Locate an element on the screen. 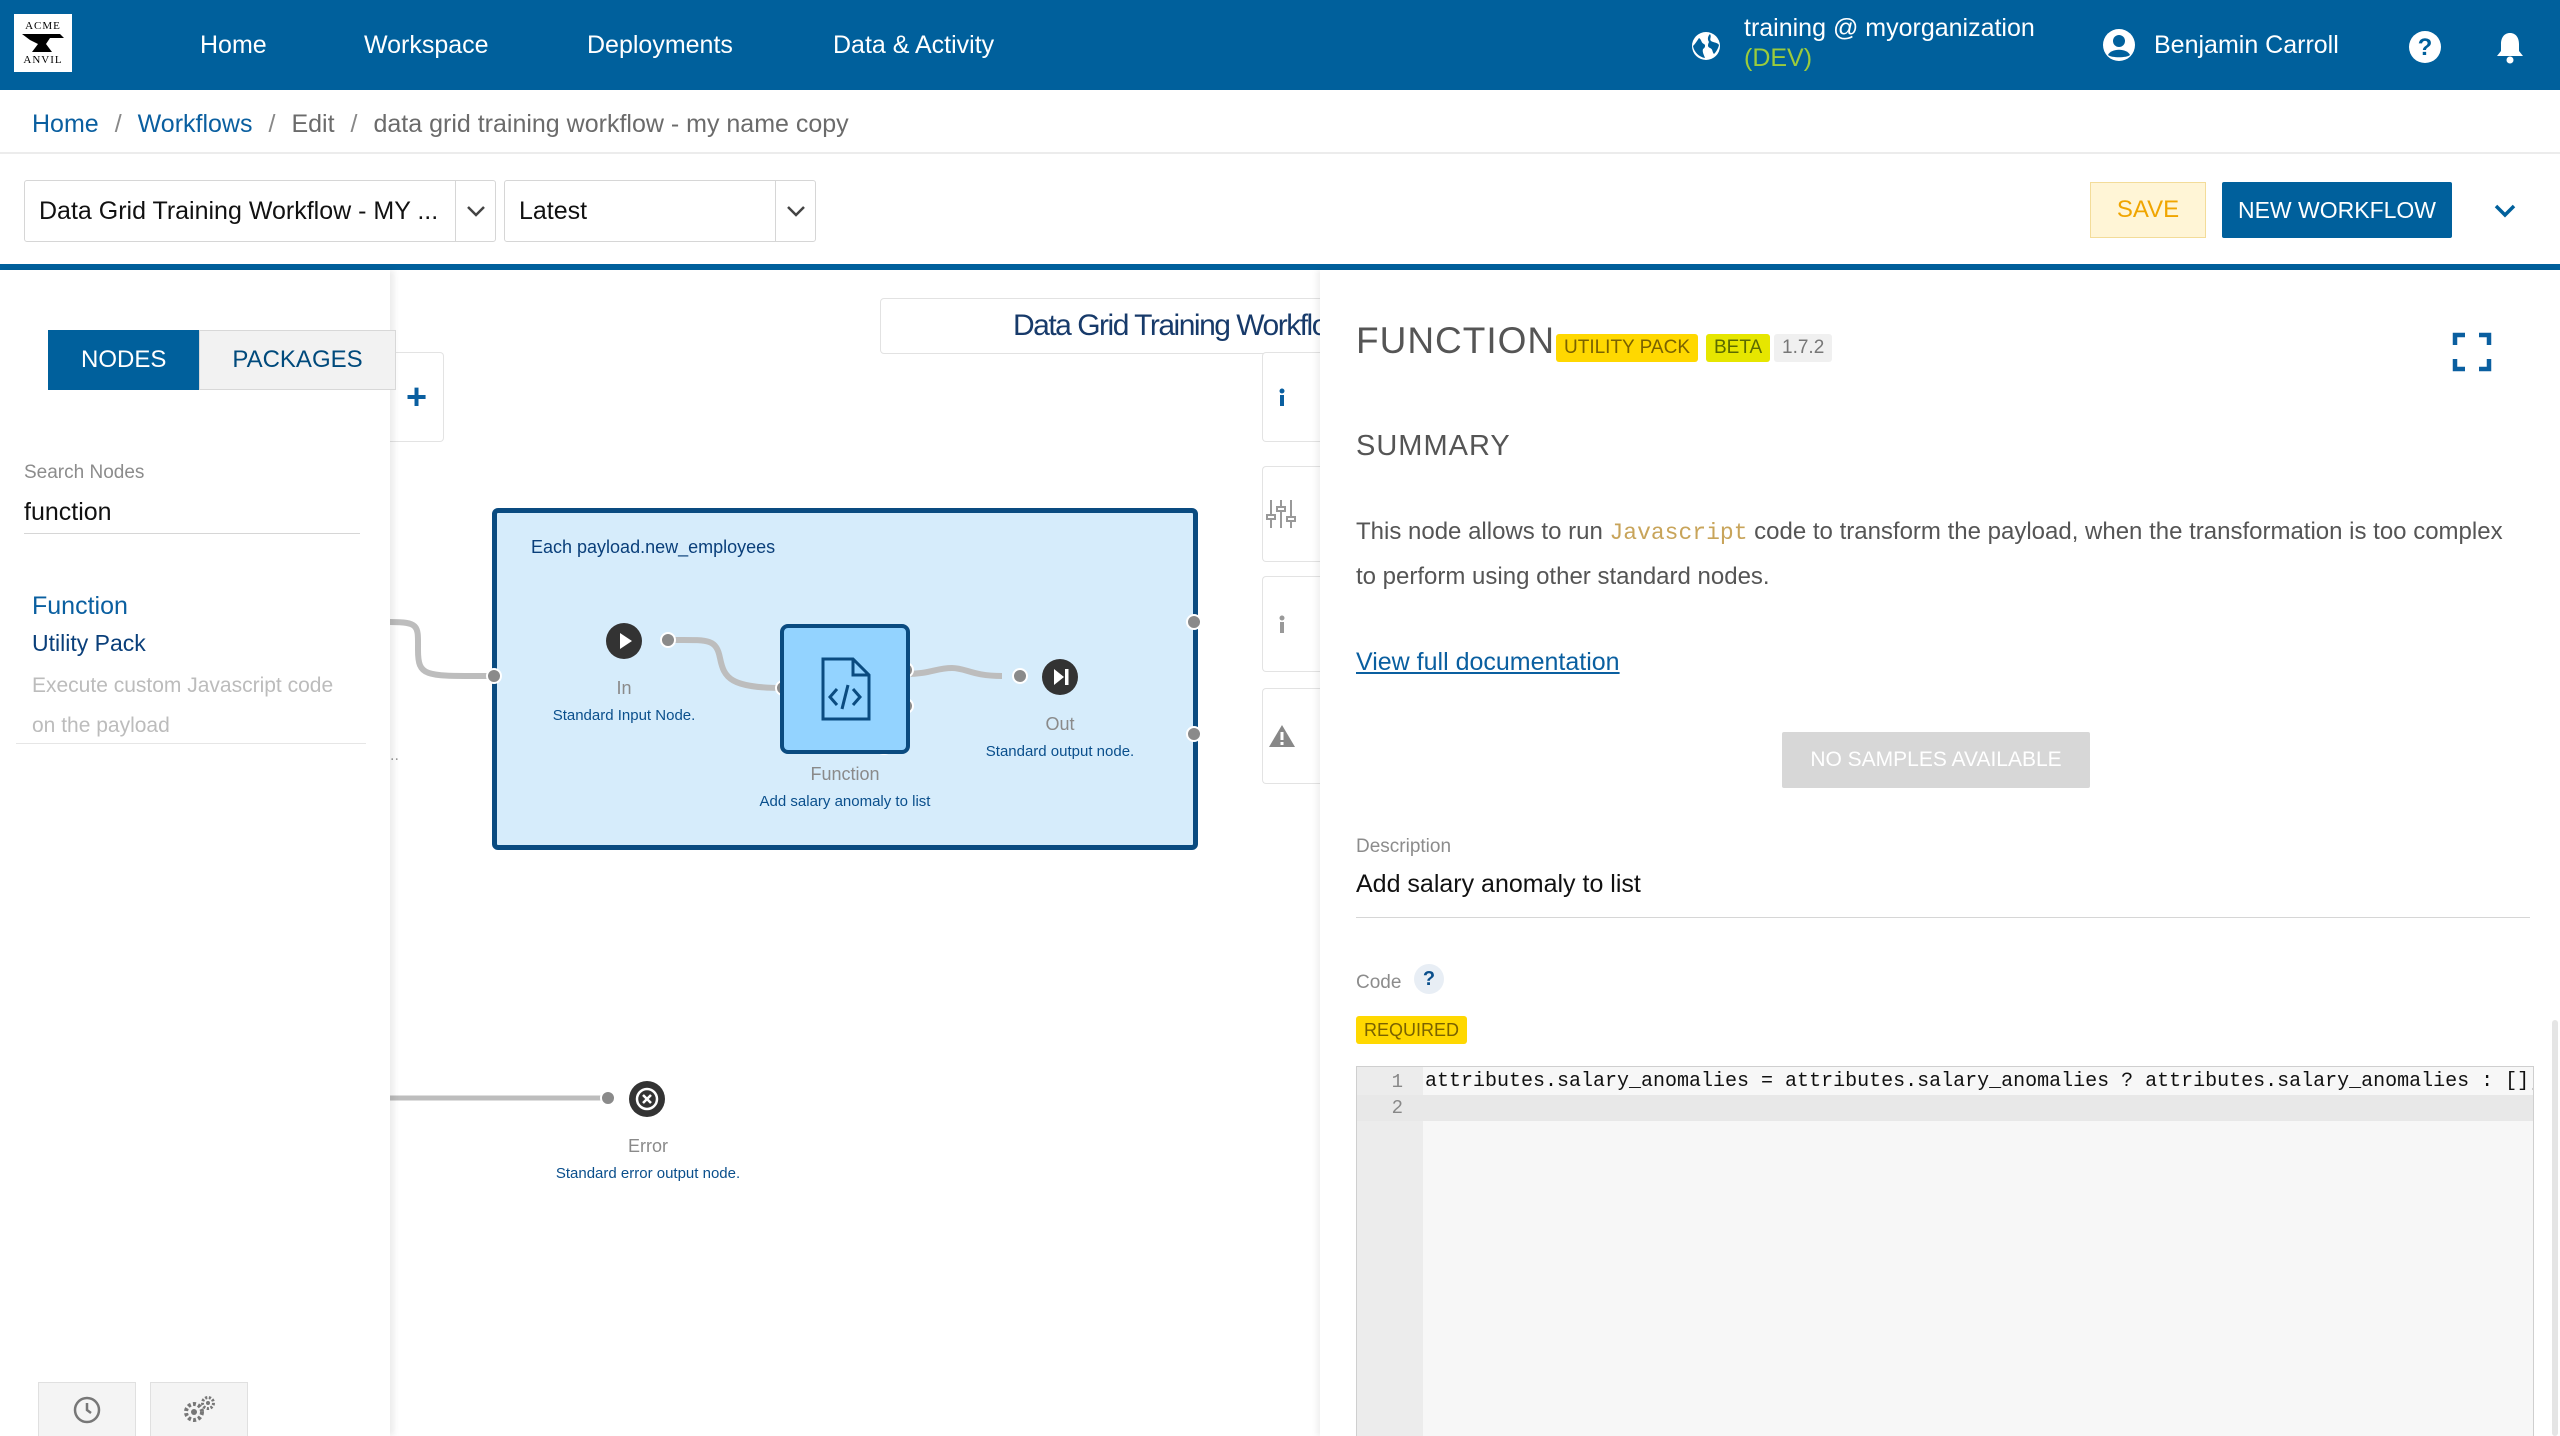 The height and width of the screenshot is (1436, 2560). settings-button is located at coordinates (199, 1409).